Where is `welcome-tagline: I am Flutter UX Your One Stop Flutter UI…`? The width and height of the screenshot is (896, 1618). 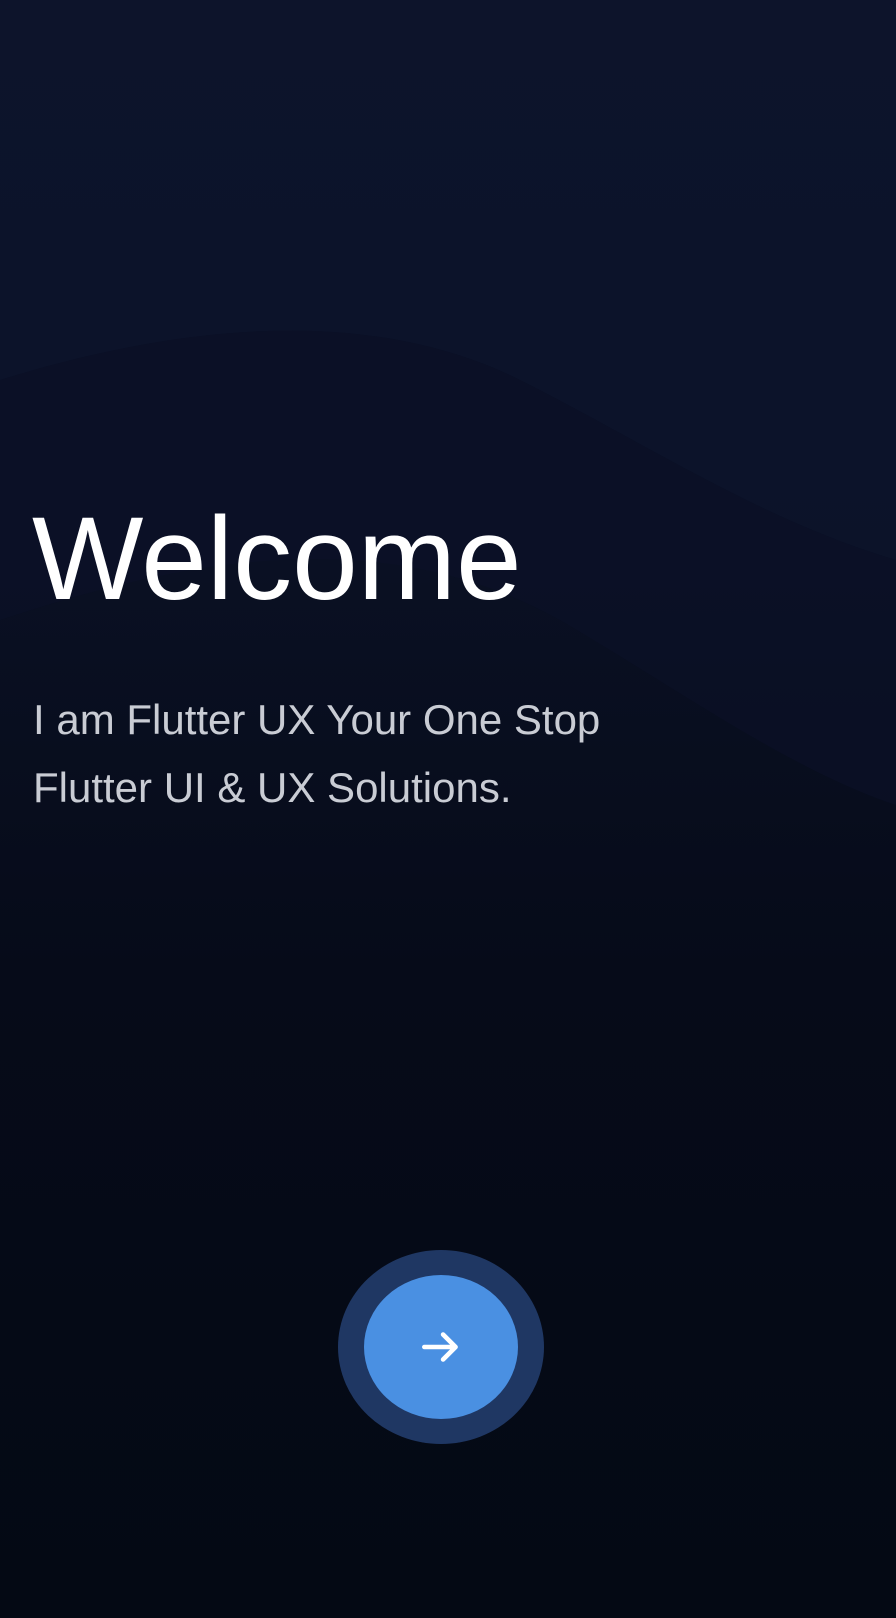
welcome-tagline: I am Flutter UX Your One Stop Flutter UI… is located at coordinates (413, 754).